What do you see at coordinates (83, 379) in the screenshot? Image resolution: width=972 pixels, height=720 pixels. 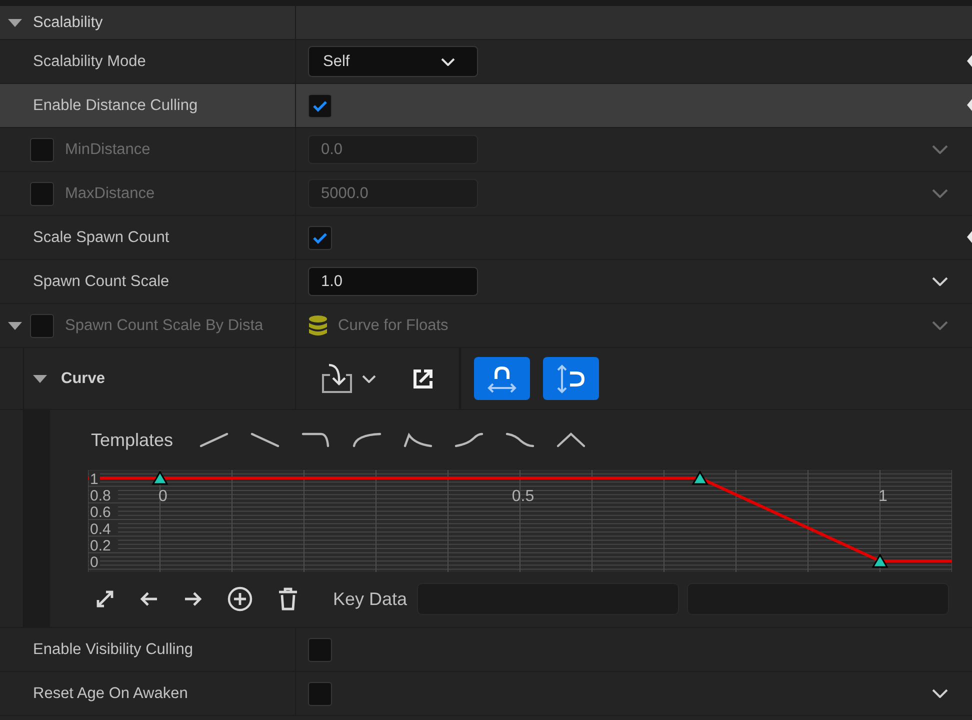 I see `curve-title: Curve` at bounding box center [83, 379].